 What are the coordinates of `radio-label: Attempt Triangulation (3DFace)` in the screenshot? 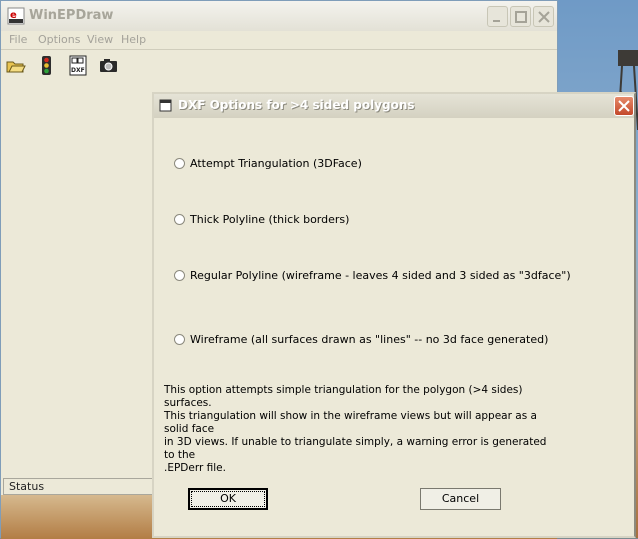 It's located at (276, 163).